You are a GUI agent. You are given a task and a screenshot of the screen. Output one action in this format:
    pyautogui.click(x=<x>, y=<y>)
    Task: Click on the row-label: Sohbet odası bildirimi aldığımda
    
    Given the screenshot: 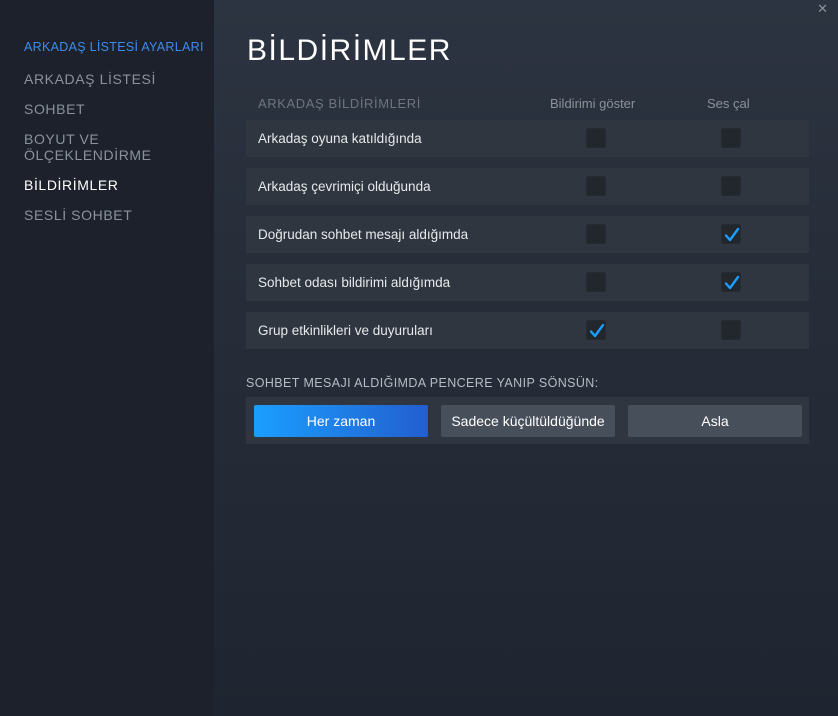 What is the action you would take?
    pyautogui.click(x=354, y=282)
    